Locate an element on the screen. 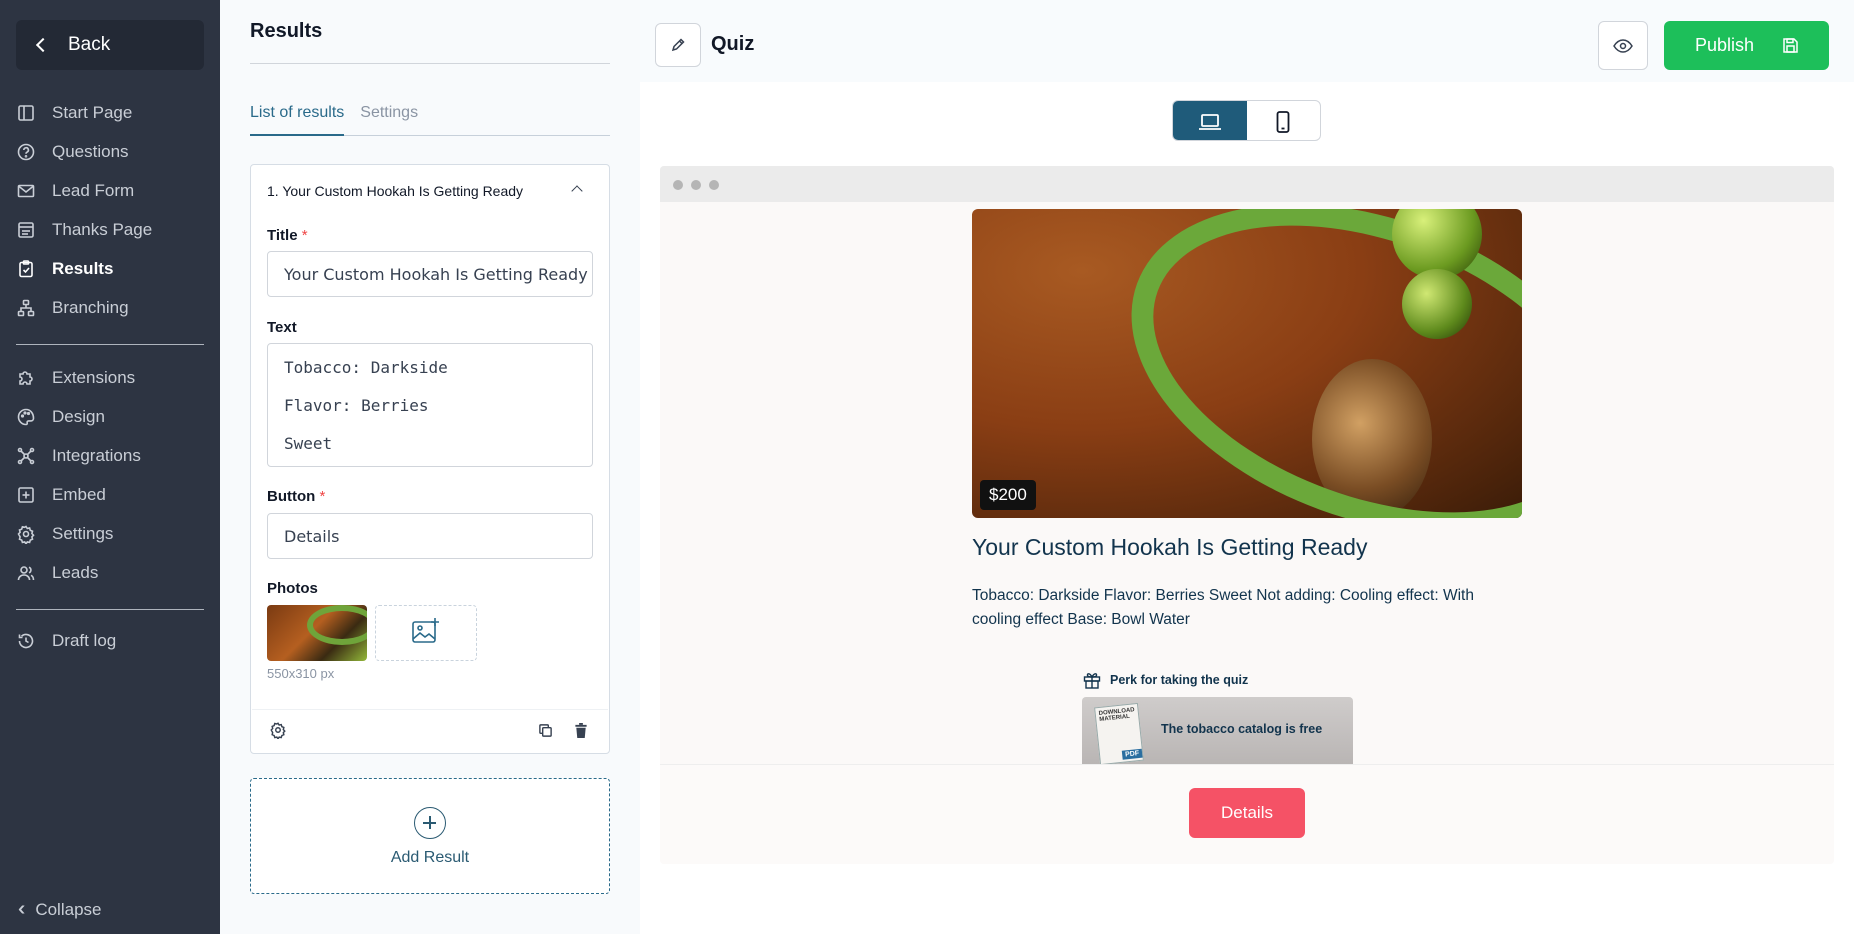  perk-book-text: DOWNLOAD MATERIAL is located at coordinates (1116, 715).